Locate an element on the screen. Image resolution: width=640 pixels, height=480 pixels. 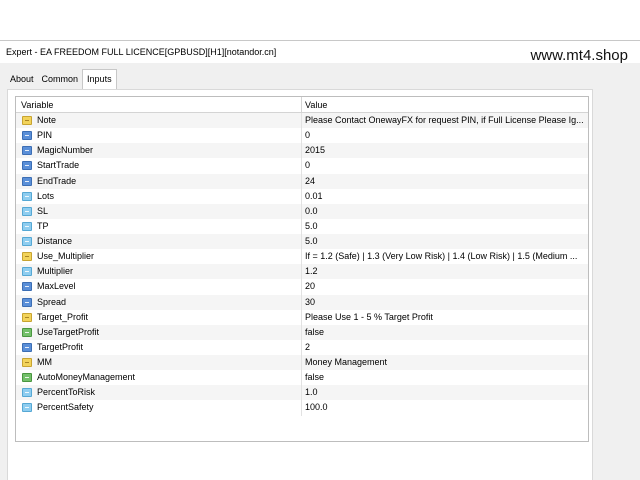
value-cell: 100.0 is located at coordinates (445, 407).